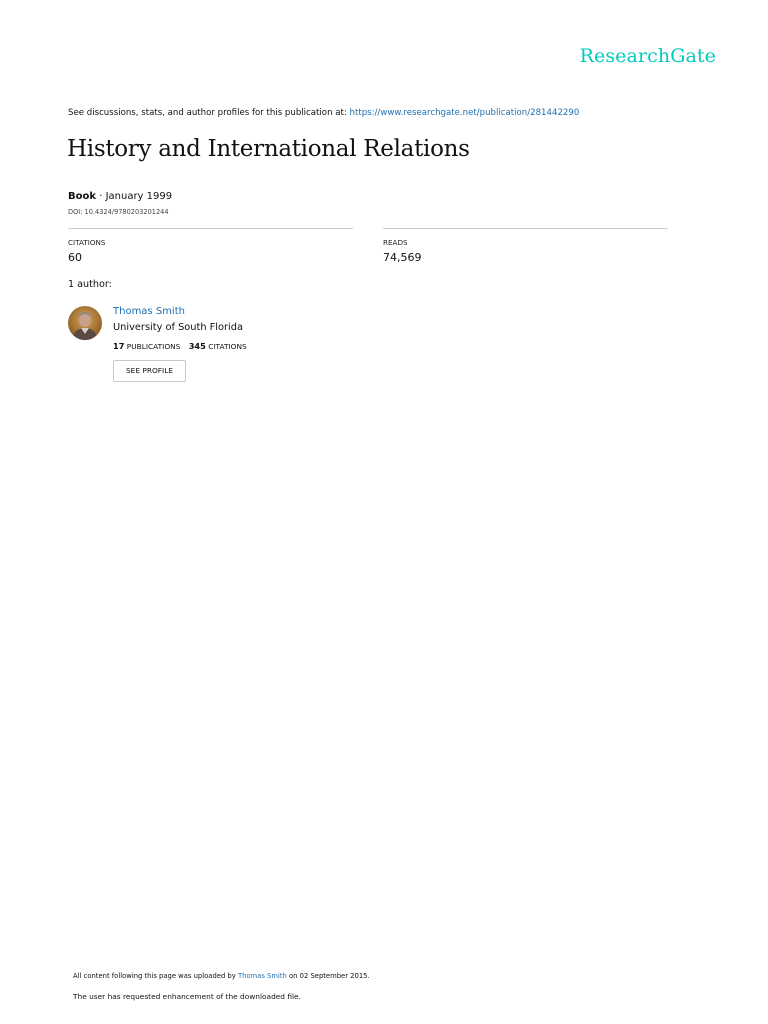 The image size is (768, 1024). I want to click on publication-meta: Book · January 1999, so click(120, 196).